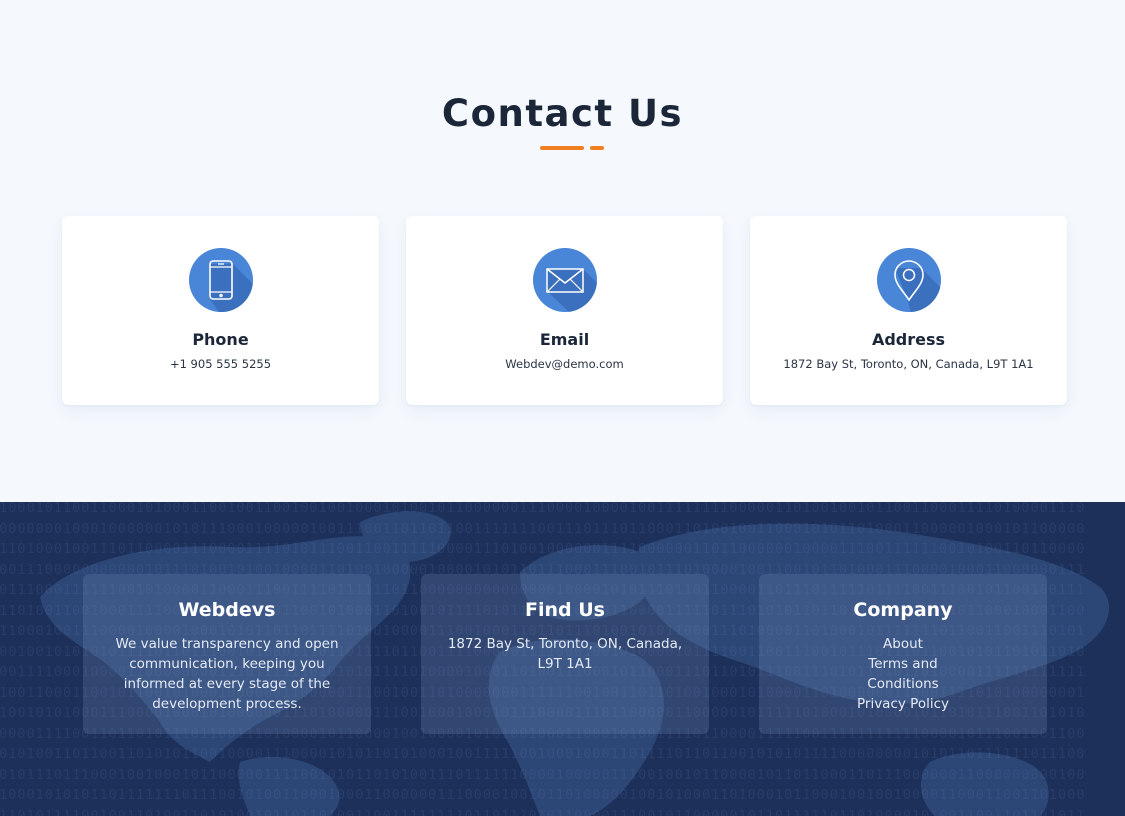 This screenshot has height=816, width=1125. What do you see at coordinates (562, 113) in the screenshot?
I see `page-title: Contact Us` at bounding box center [562, 113].